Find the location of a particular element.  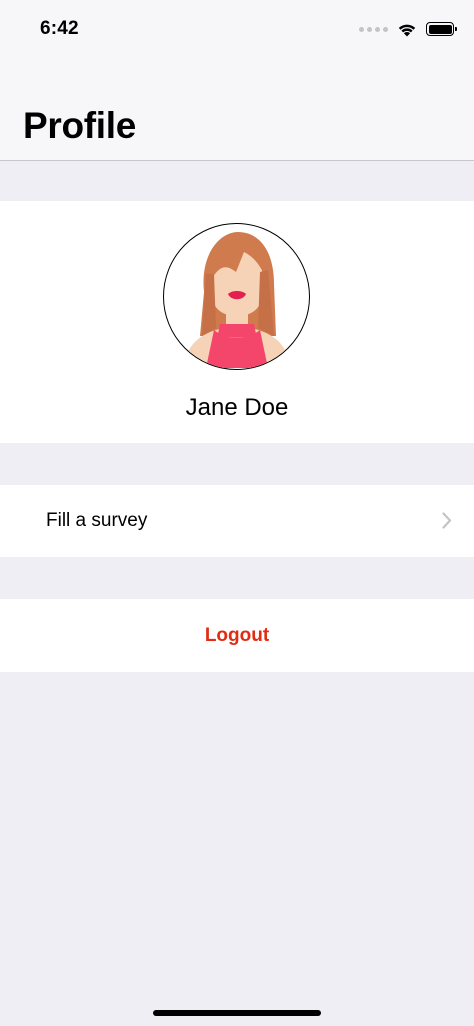

logout-label: Logout is located at coordinates (237, 635).